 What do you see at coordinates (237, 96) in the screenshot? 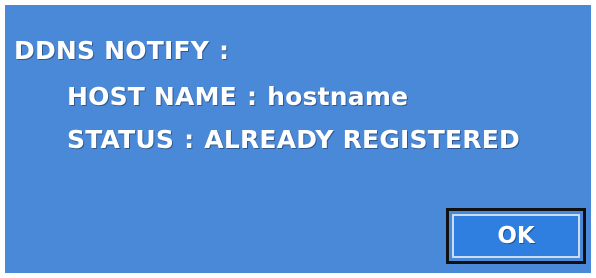
I see `host-name-row: HOST NAME: hostname` at bounding box center [237, 96].